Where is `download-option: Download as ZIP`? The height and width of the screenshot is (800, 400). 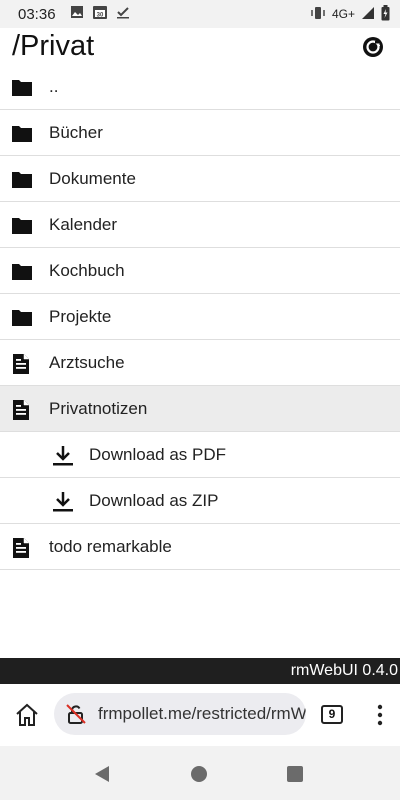 download-option: Download as ZIP is located at coordinates (200, 501).